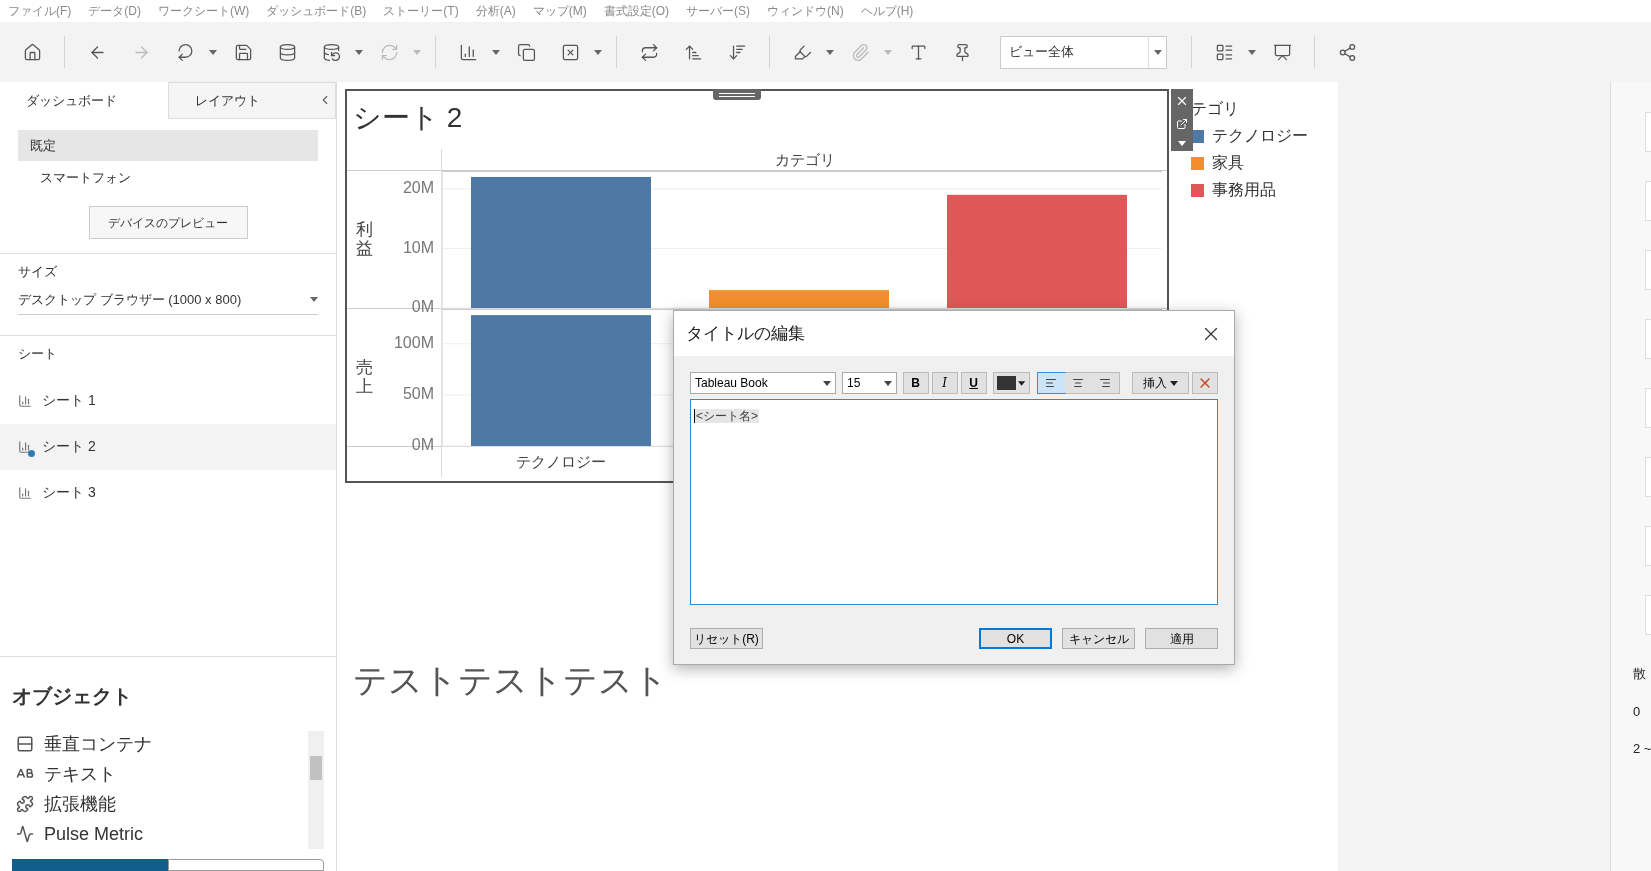 The width and height of the screenshot is (1651, 871). Describe the element at coordinates (418, 394) in the screenshot. I see `tick-label: 50M` at that location.